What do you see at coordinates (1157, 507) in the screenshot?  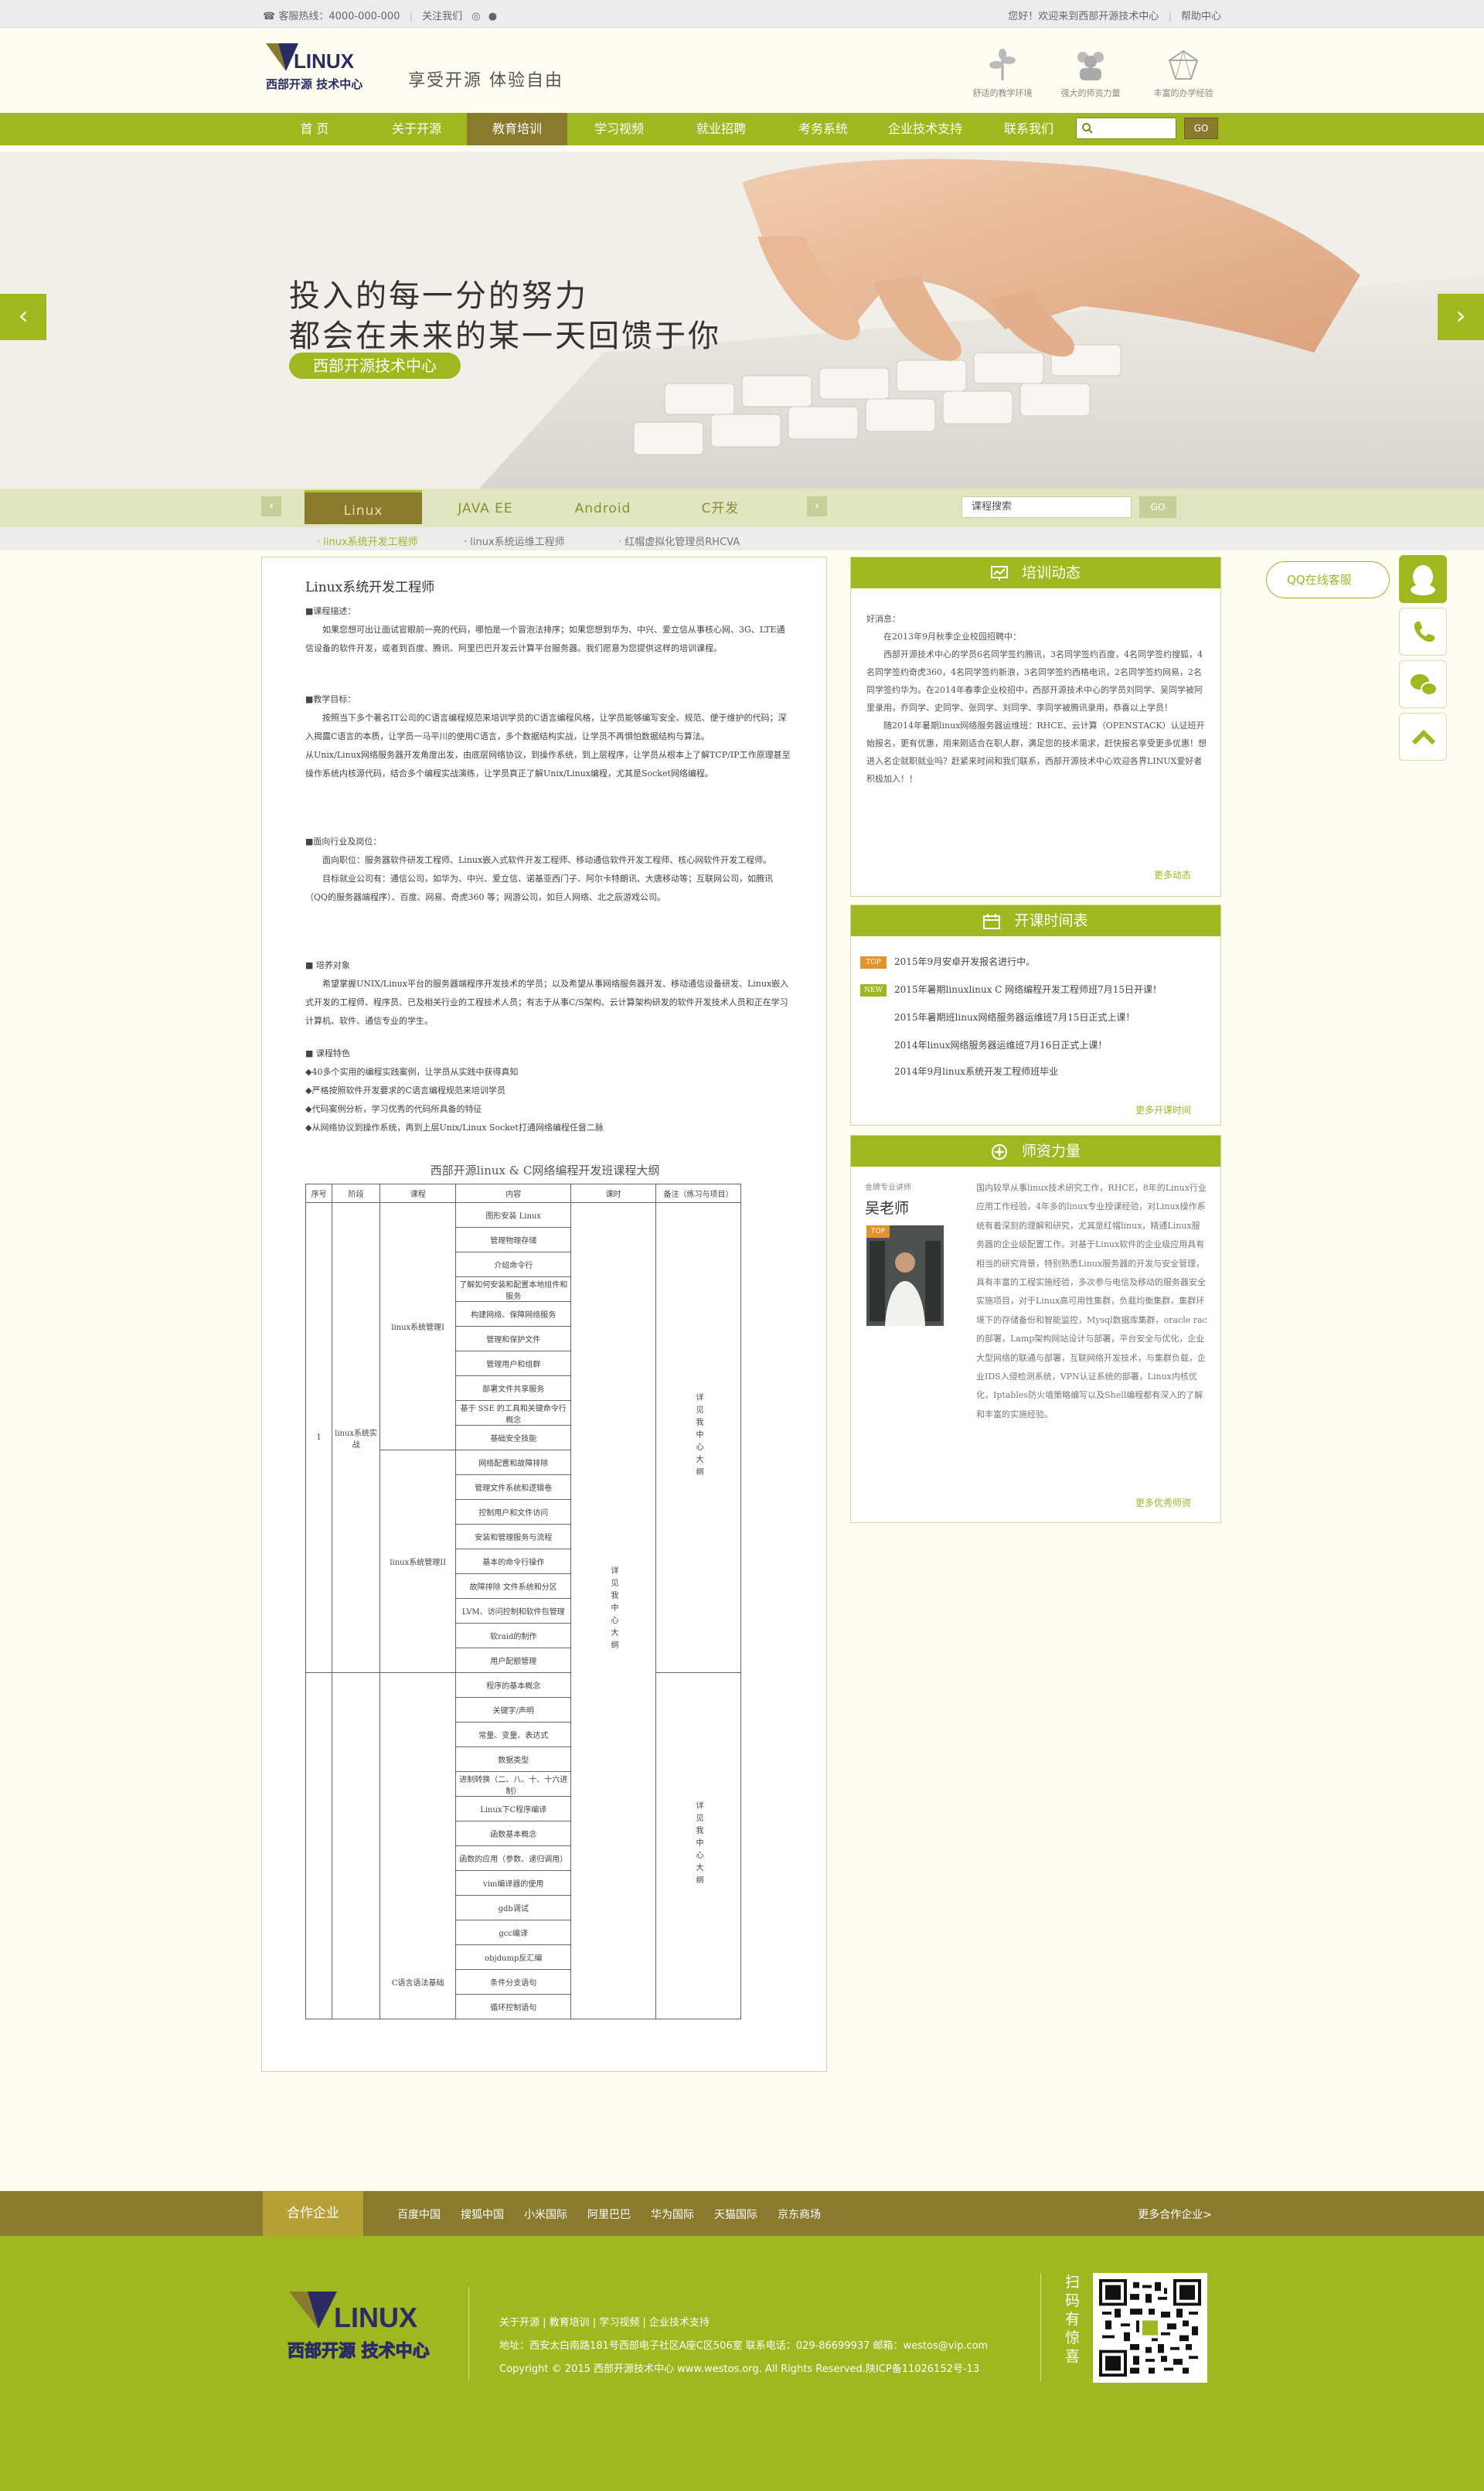 I see `course-search-button: GO` at bounding box center [1157, 507].